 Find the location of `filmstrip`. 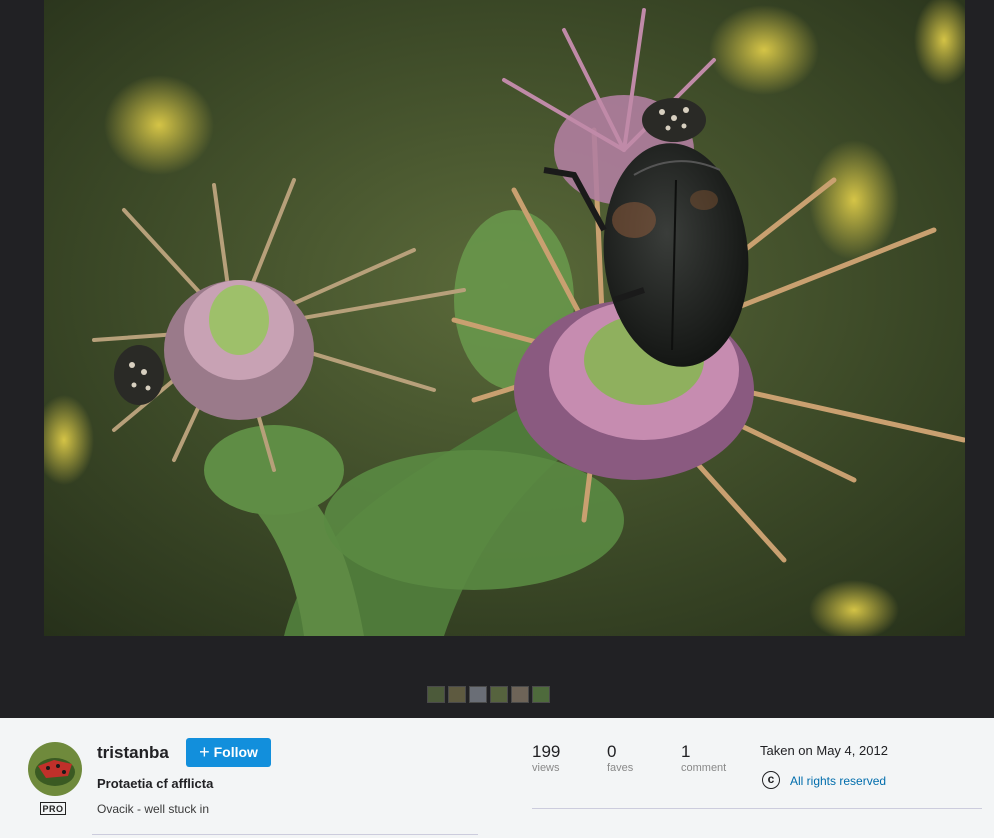

filmstrip is located at coordinates (488, 694).